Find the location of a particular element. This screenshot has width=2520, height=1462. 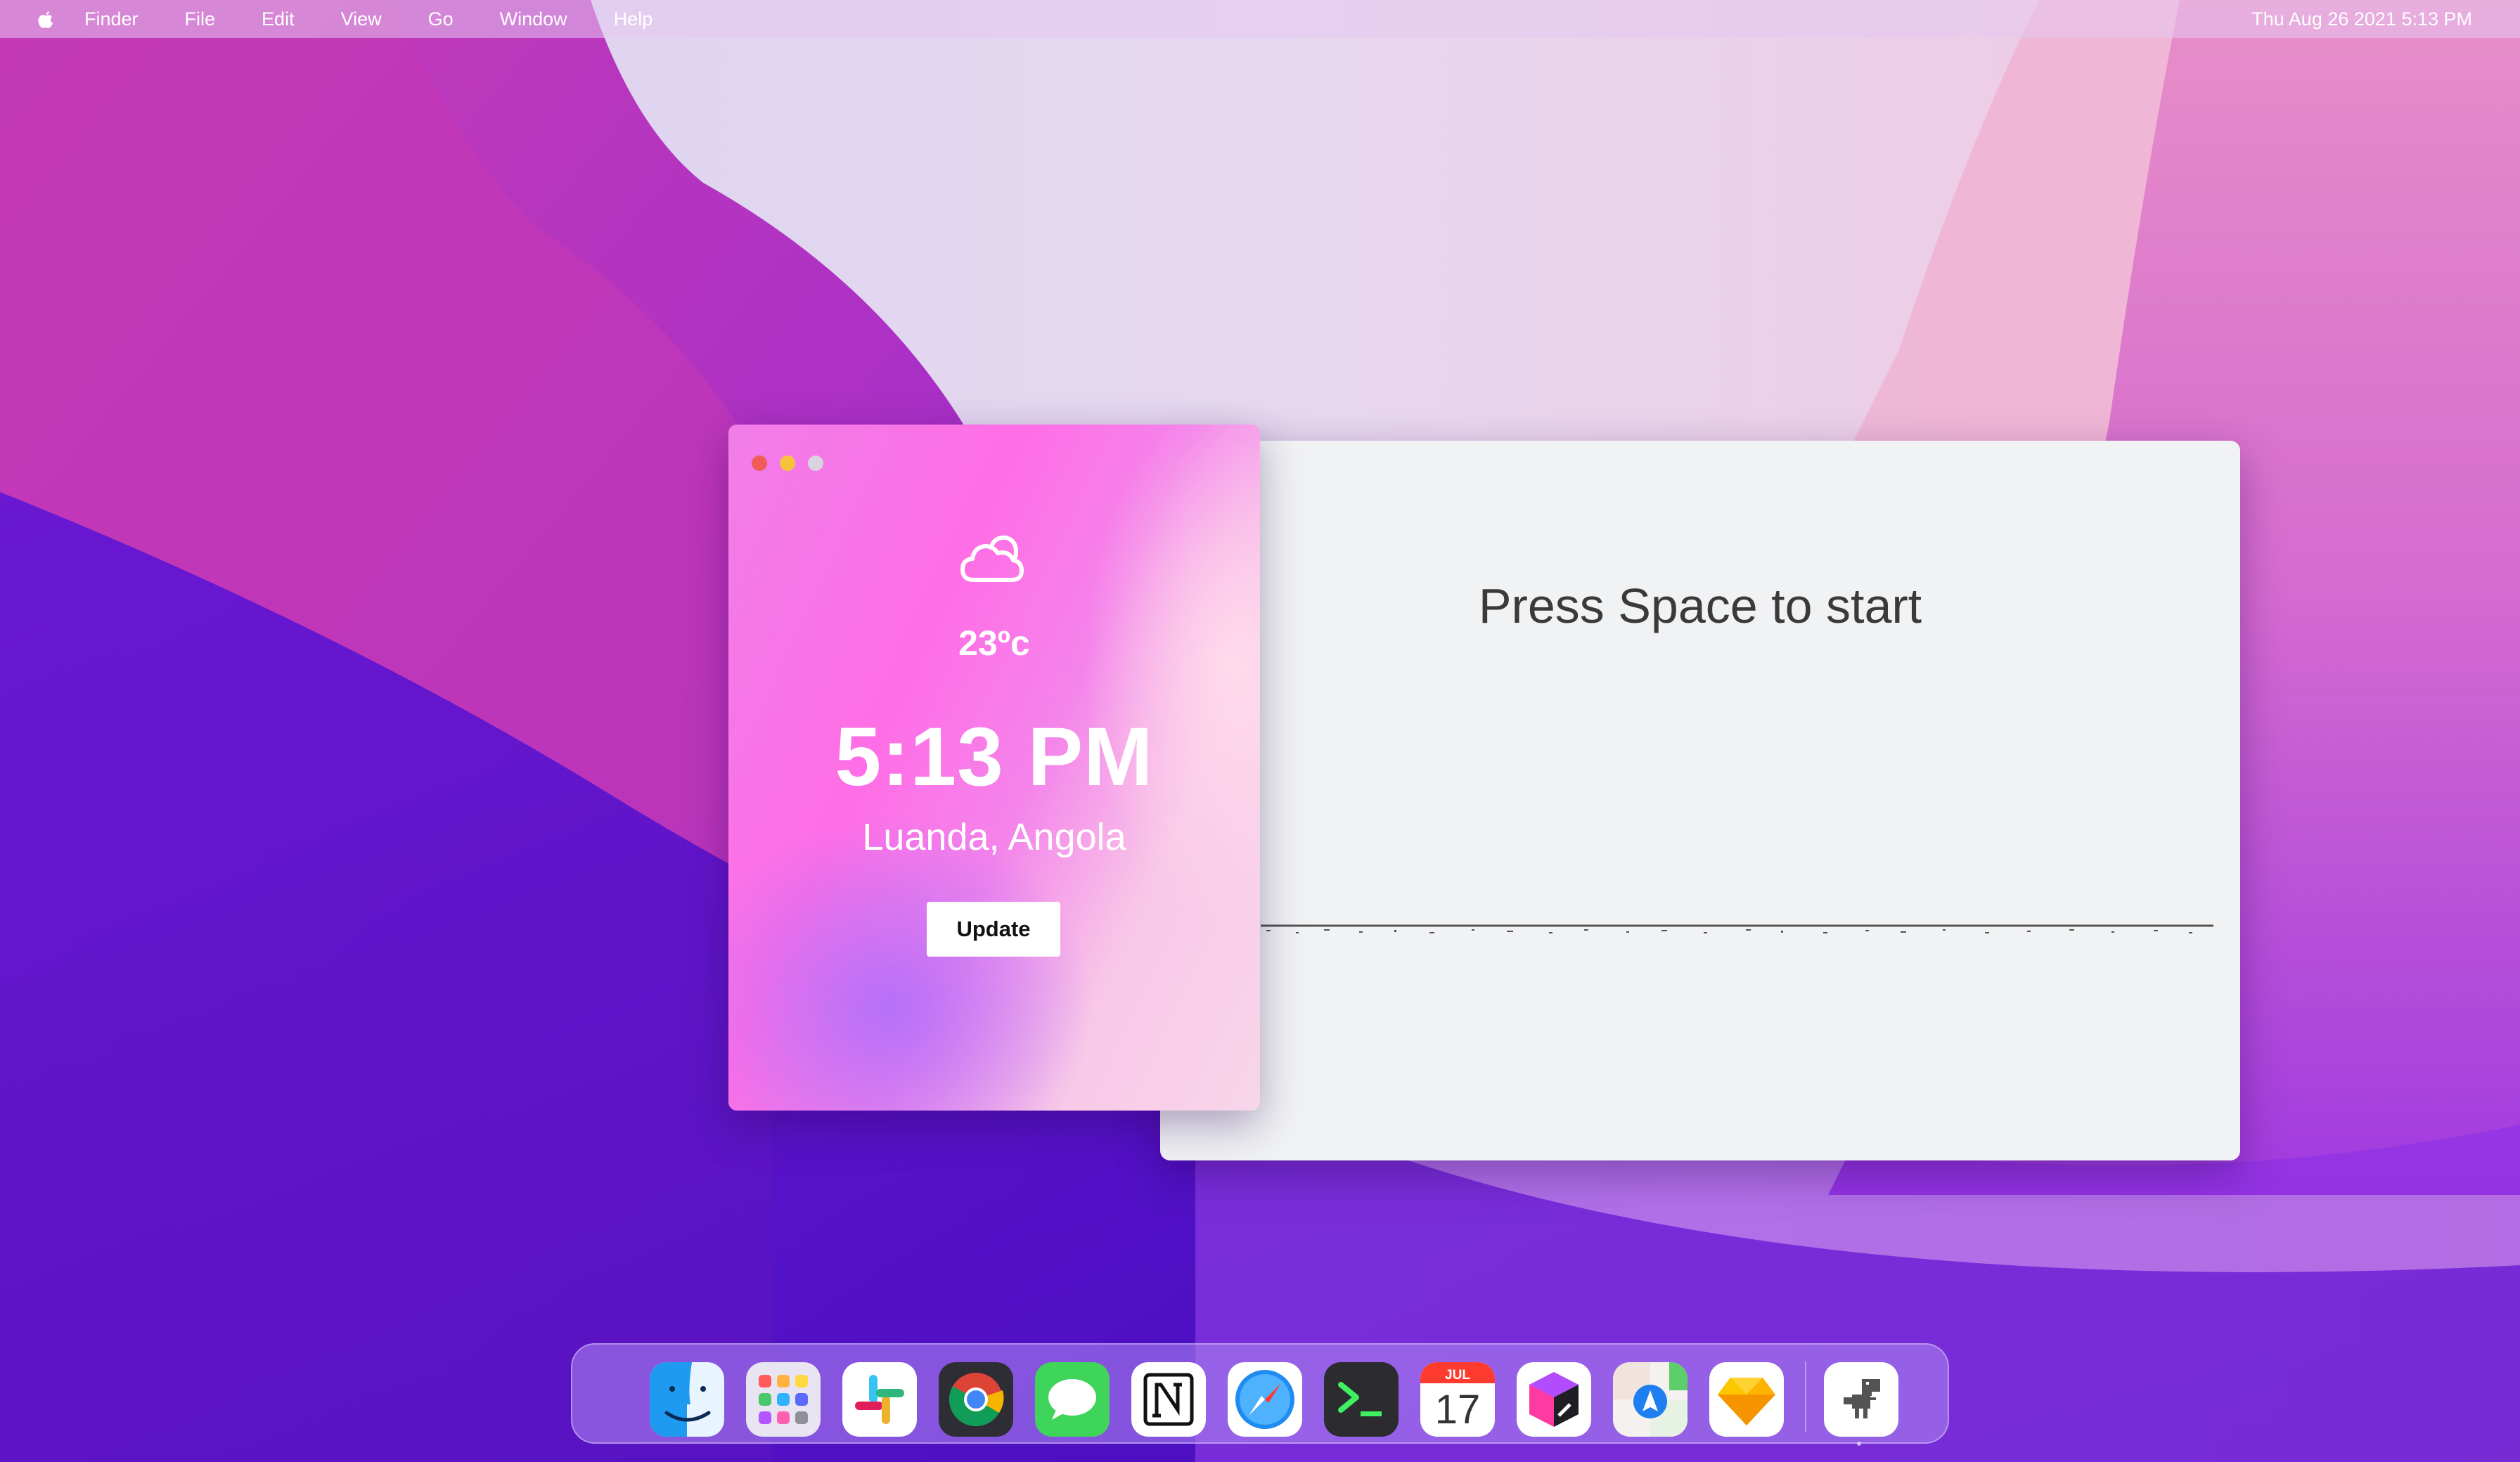

dock-chrome-icon is located at coordinates (976, 1399).